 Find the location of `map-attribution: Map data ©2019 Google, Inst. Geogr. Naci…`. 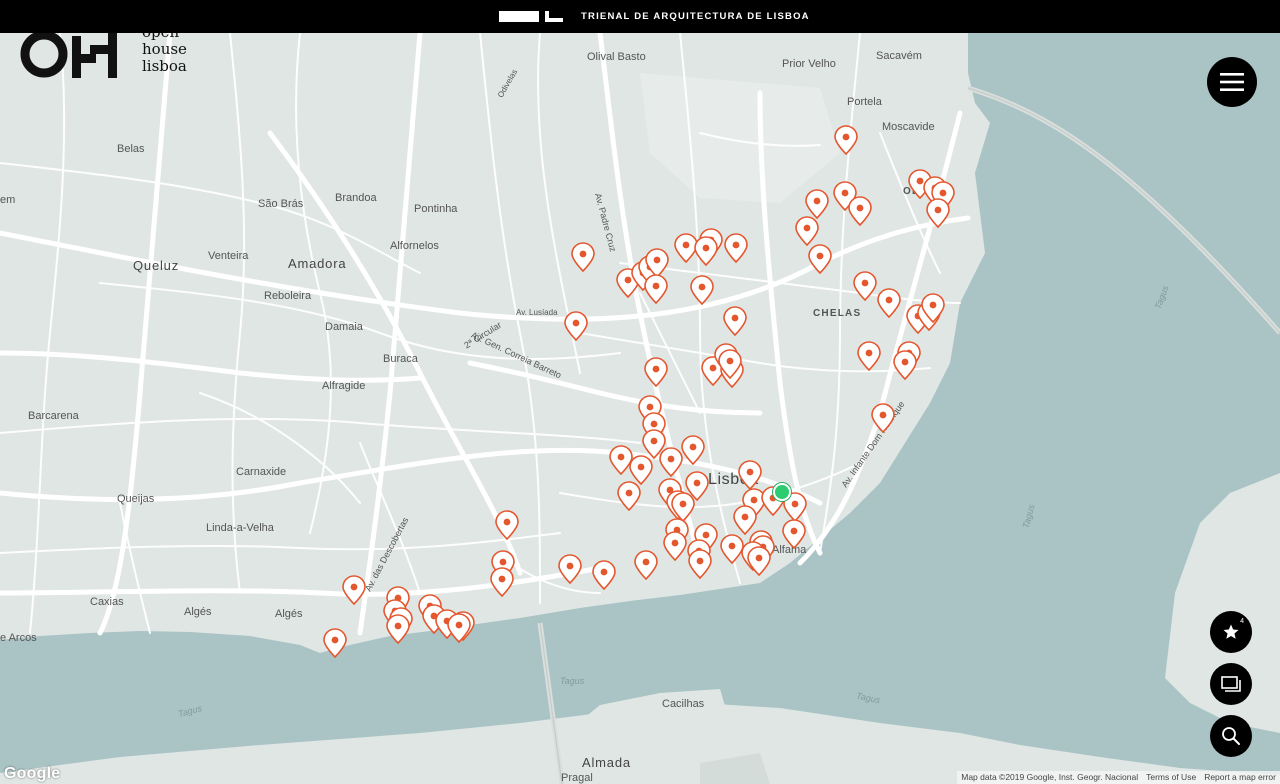

map-attribution: Map data ©2019 Google, Inst. Geogr. Naci… is located at coordinates (1118, 777).